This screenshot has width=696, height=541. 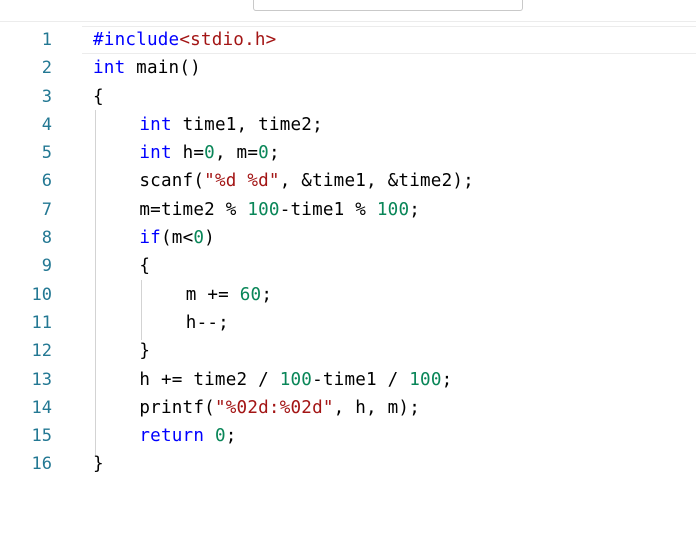 What do you see at coordinates (212, 294) in the screenshot?
I see `code-token-plain: m +=` at bounding box center [212, 294].